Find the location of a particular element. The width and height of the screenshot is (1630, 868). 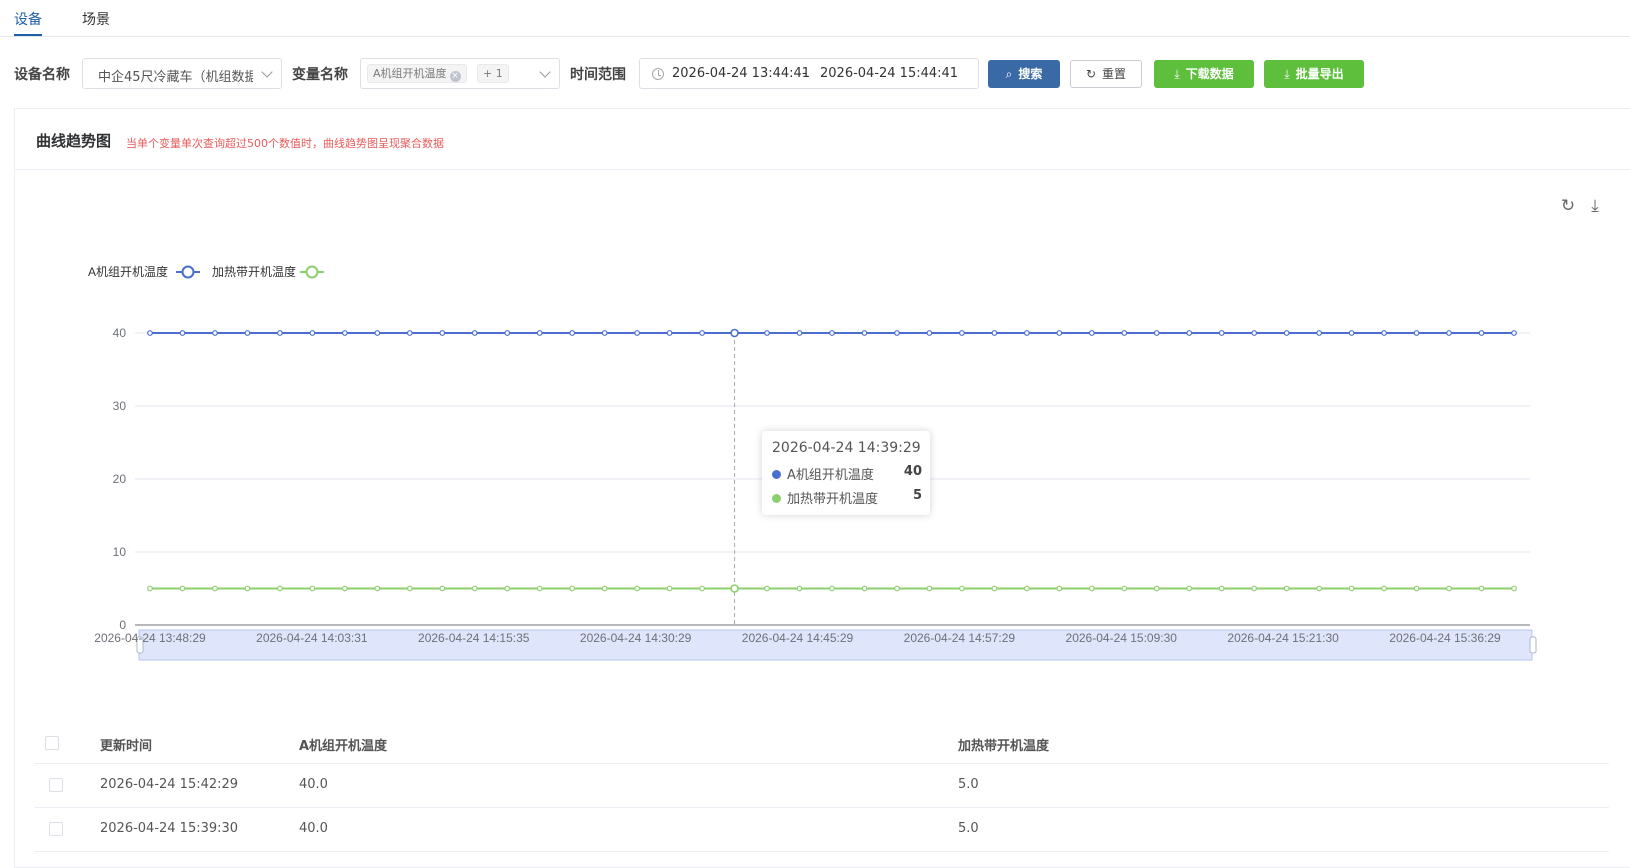

tooltip-row: A机组开机温度 40 is located at coordinates (847, 473).